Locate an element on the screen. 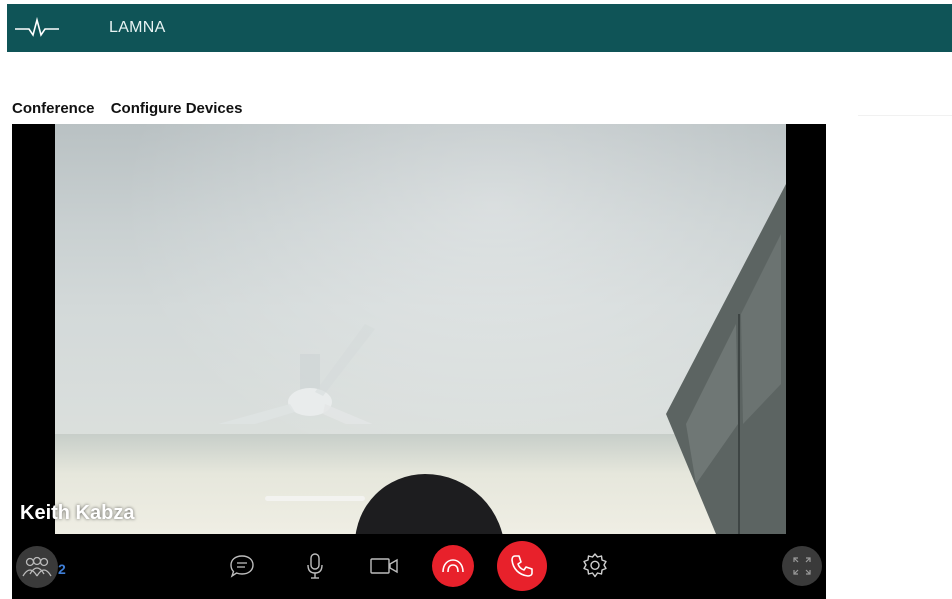  hold-icon is located at coordinates (453, 566).